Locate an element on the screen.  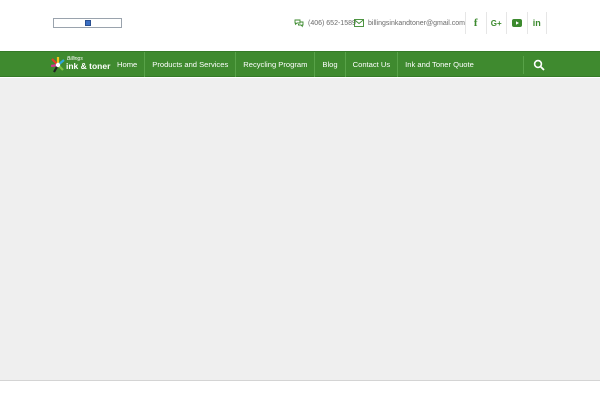
nav-item-recycling-program: Recycling Program is located at coordinates (274, 64).